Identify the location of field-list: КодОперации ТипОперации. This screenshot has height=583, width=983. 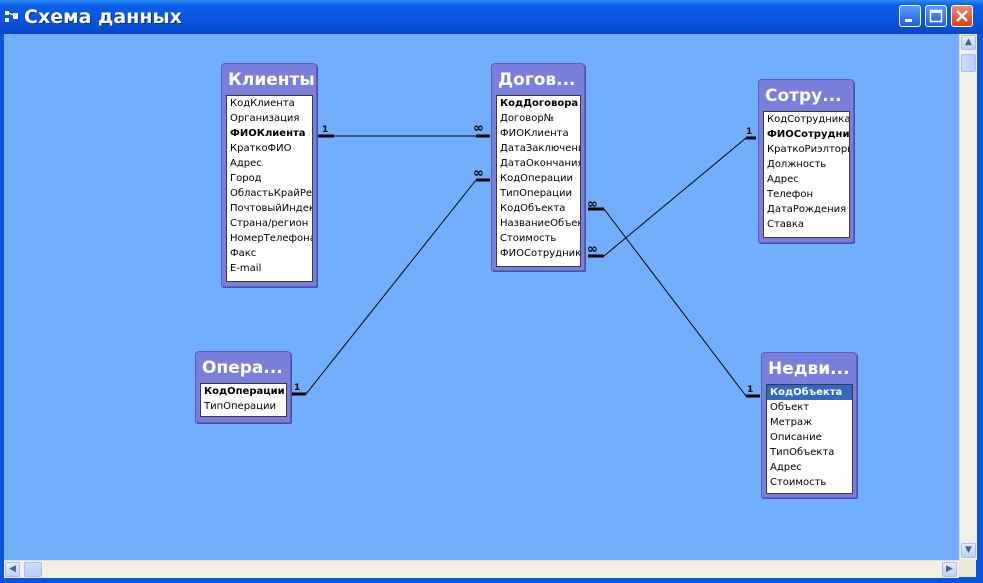
(243, 400).